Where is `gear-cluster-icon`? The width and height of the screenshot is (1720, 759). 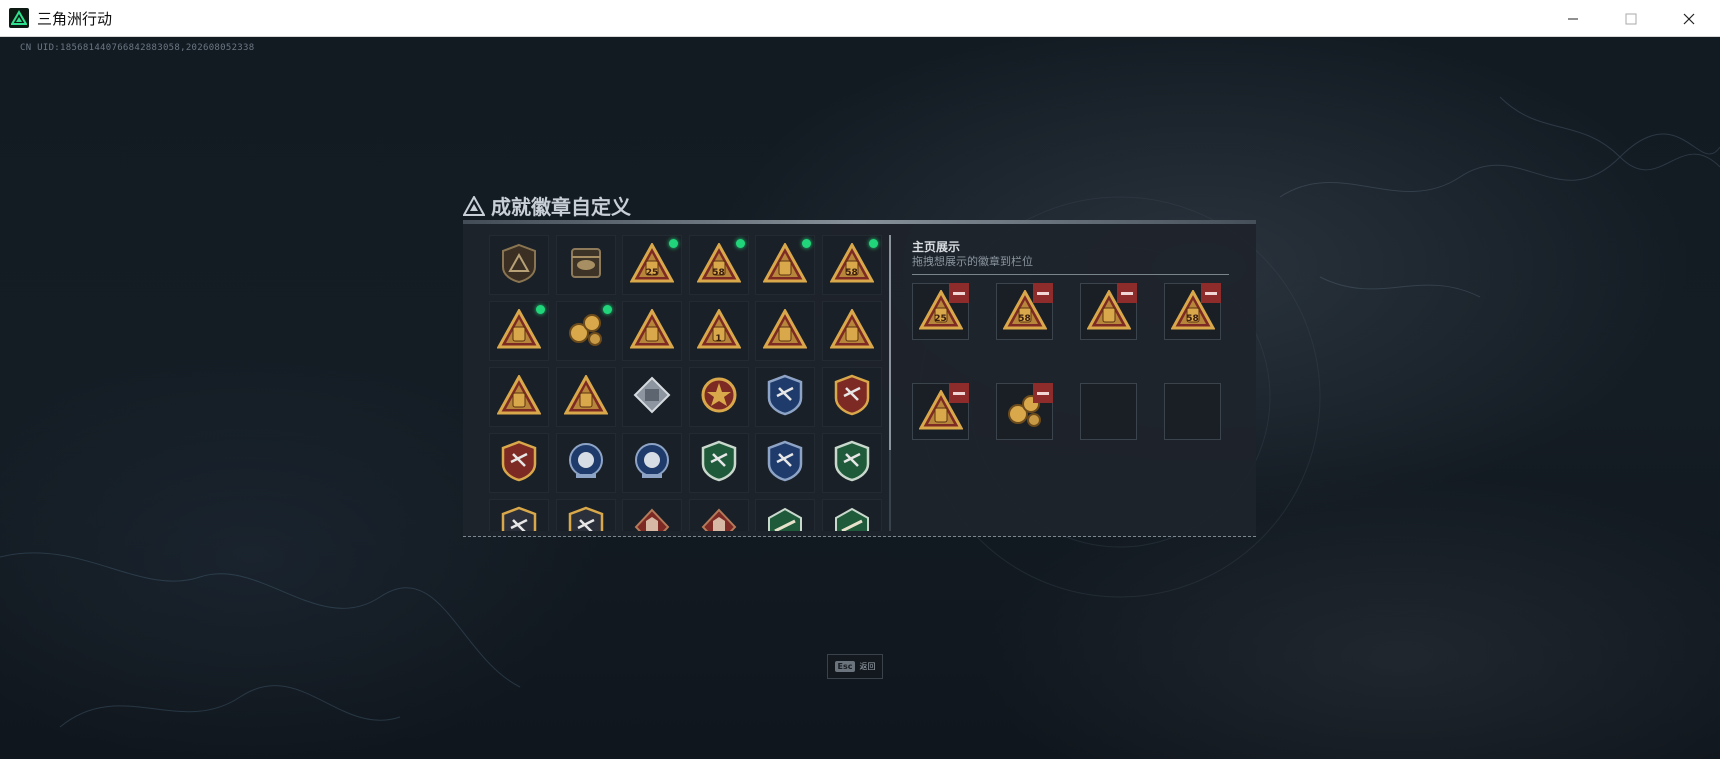 gear-cluster-icon is located at coordinates (586, 331).